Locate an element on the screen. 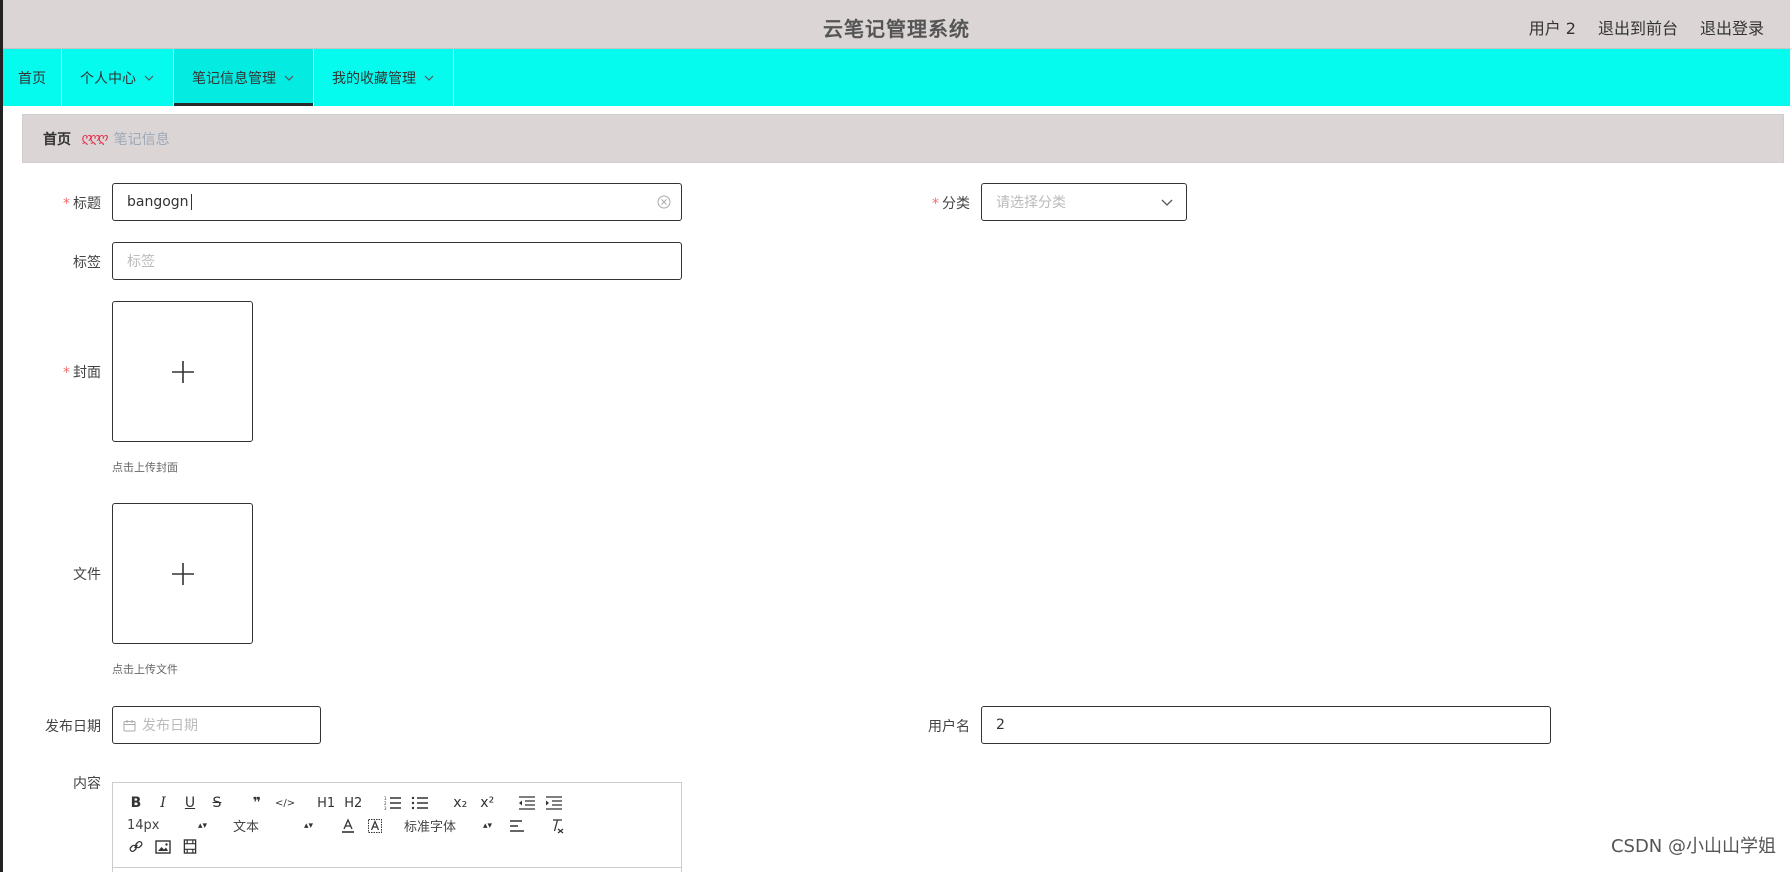 The image size is (1790, 872). current-user-link: 用户 2 is located at coordinates (1552, 27).